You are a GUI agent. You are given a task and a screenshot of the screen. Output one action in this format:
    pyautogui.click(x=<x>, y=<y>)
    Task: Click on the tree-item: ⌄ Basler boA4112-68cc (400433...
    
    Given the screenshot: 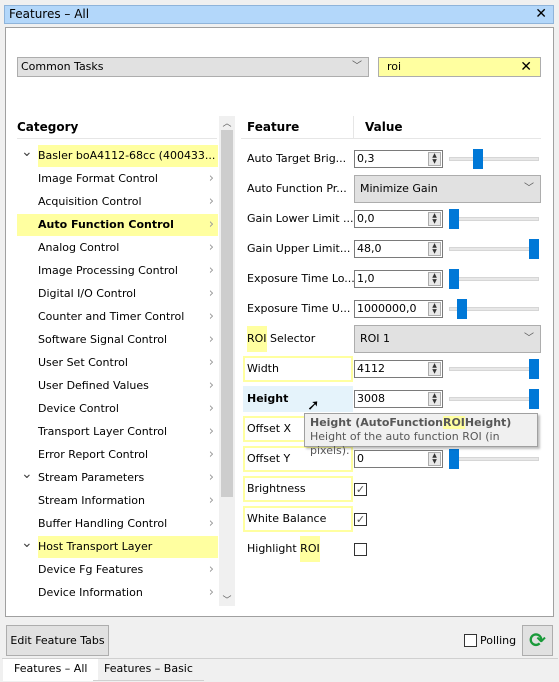 What is the action you would take?
    pyautogui.click(x=117, y=155)
    